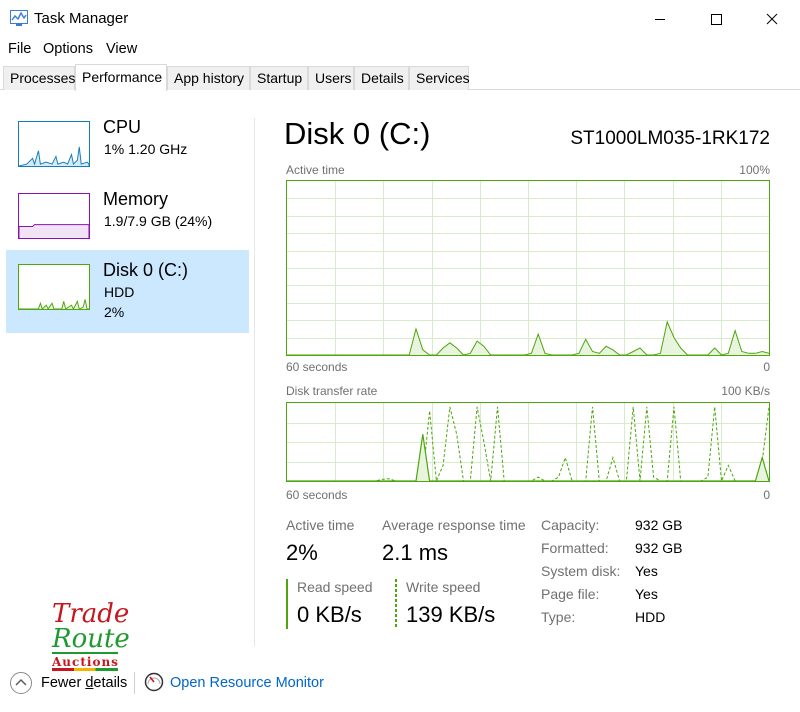  What do you see at coordinates (357, 133) in the screenshot?
I see `disk-title: Disk 0 (C:)` at bounding box center [357, 133].